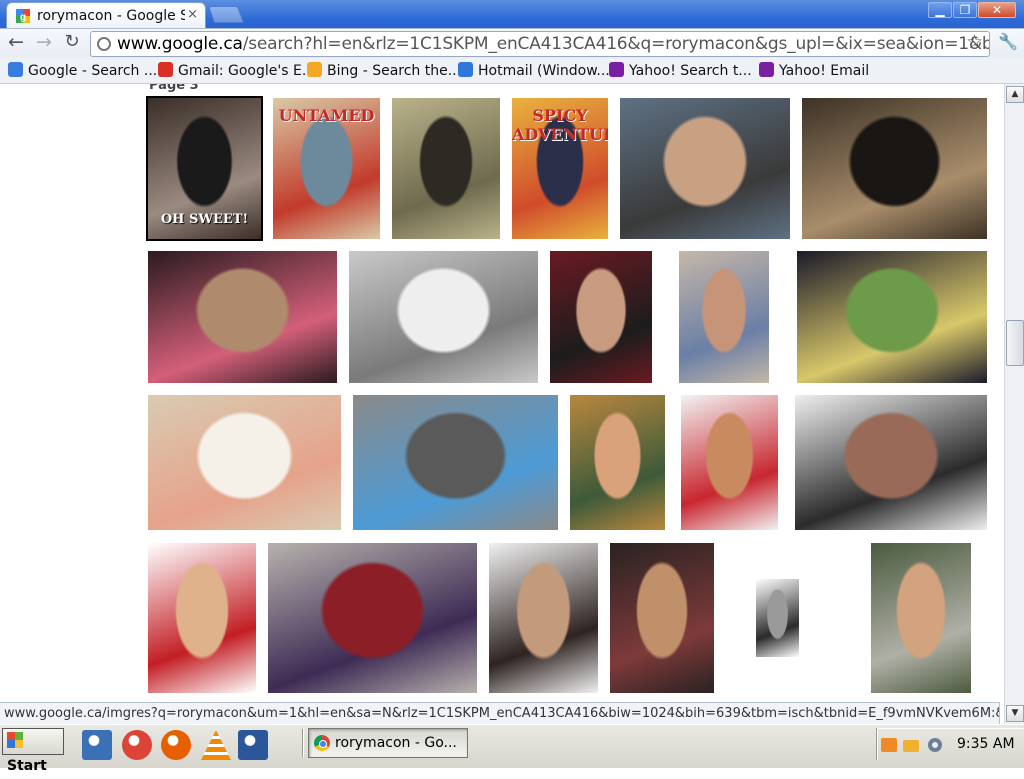  I want to click on taskbar-separator, so click(303, 743).